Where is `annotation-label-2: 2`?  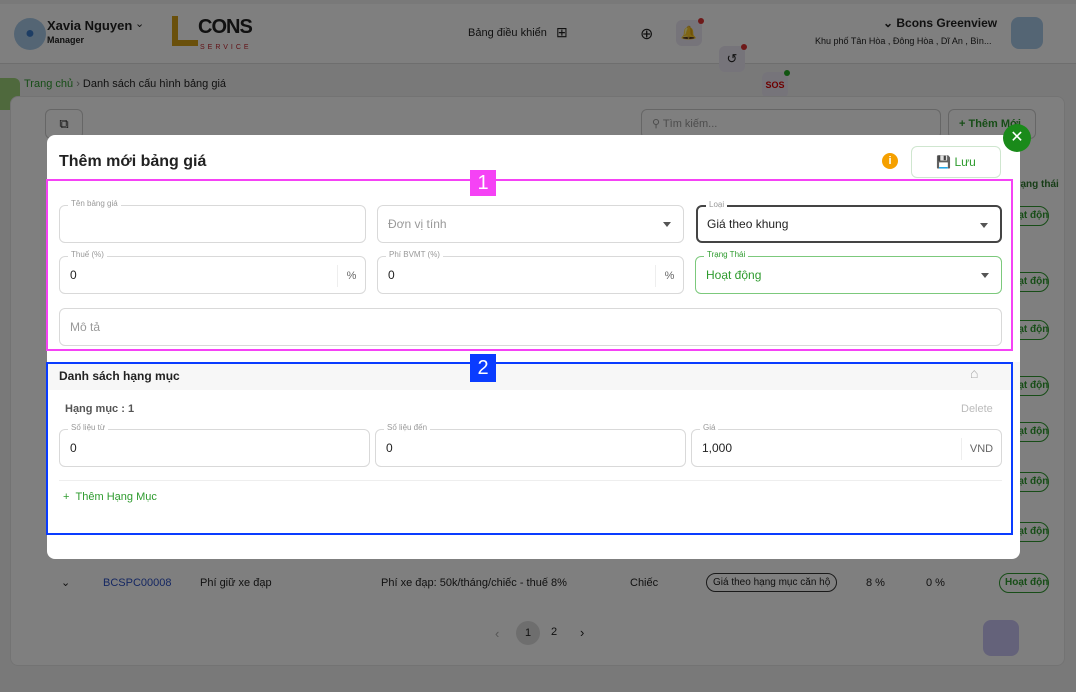
annotation-label-2: 2 is located at coordinates (483, 368).